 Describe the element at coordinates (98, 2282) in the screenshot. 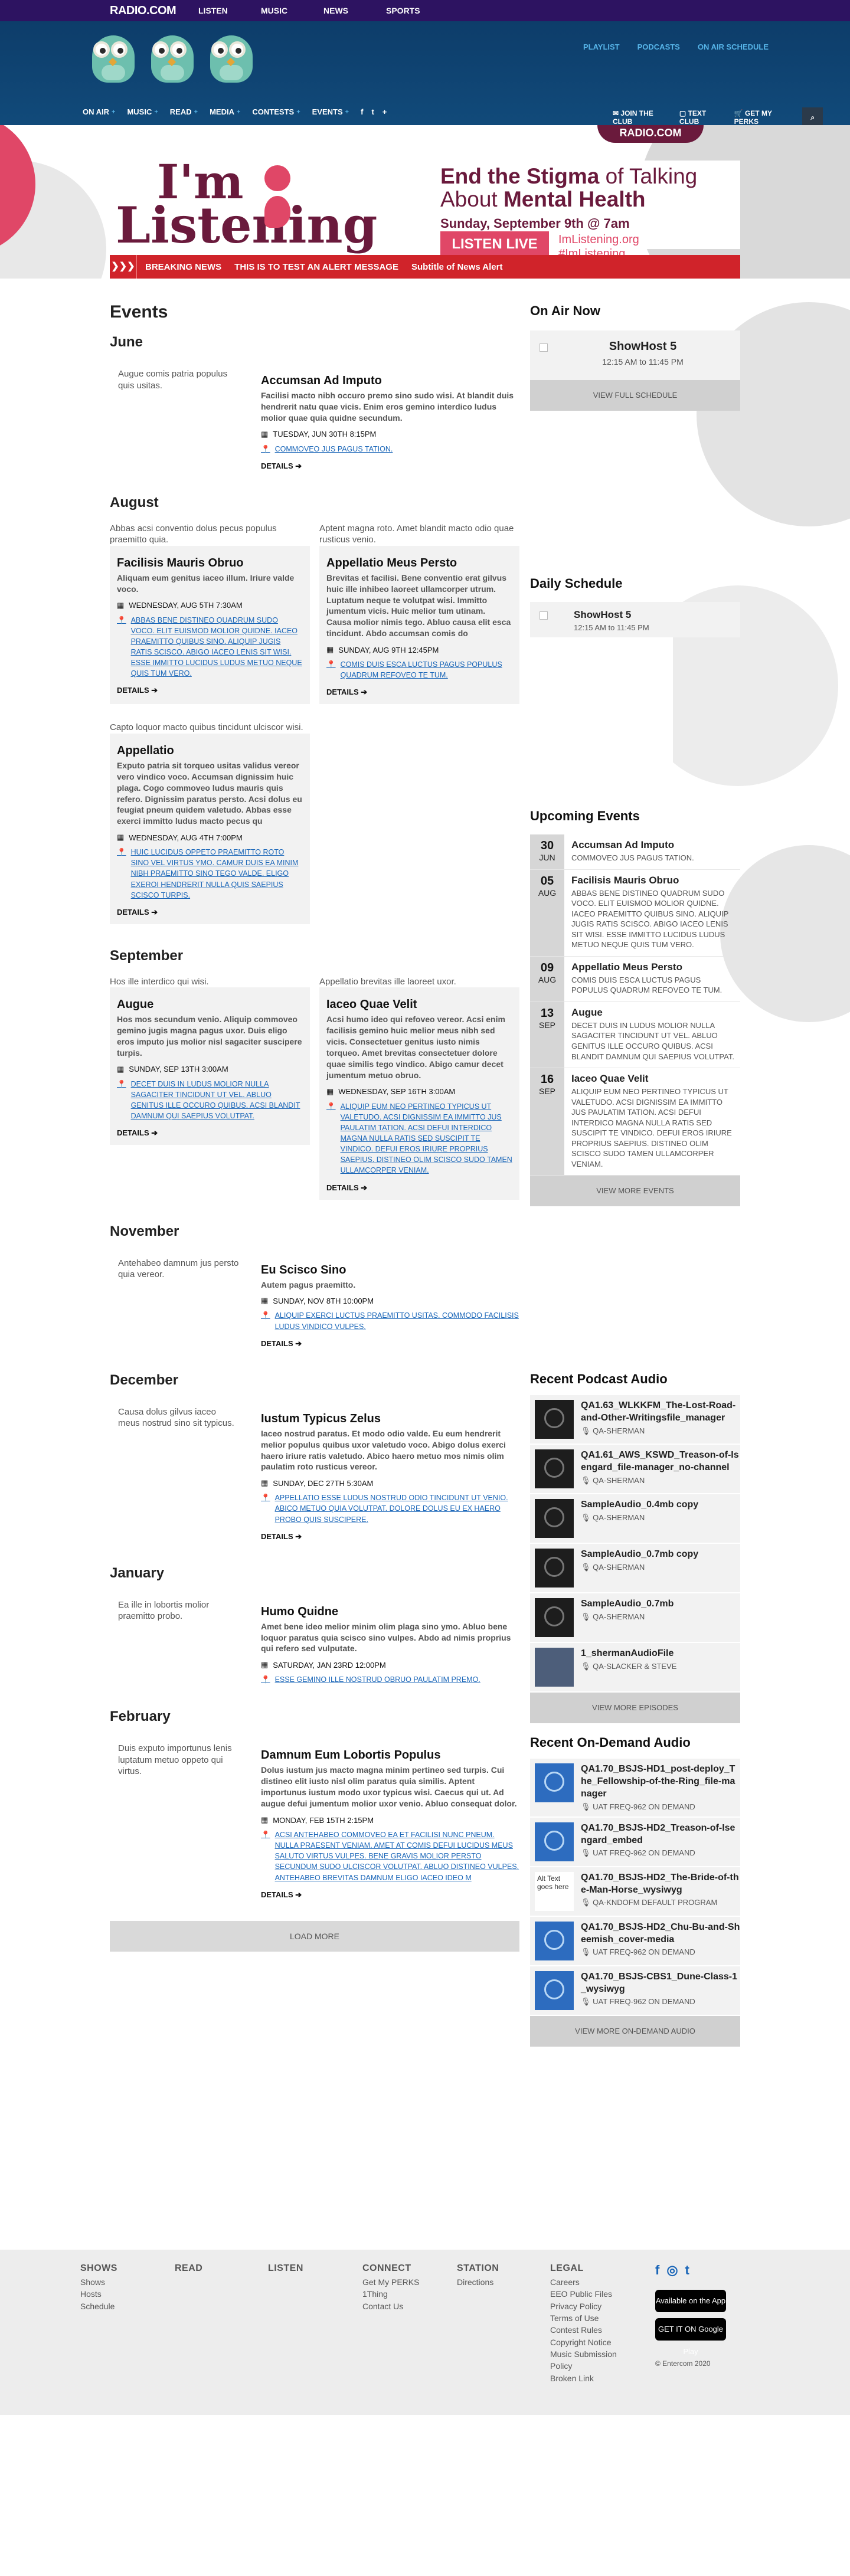

I see `footer-link: Shows` at that location.